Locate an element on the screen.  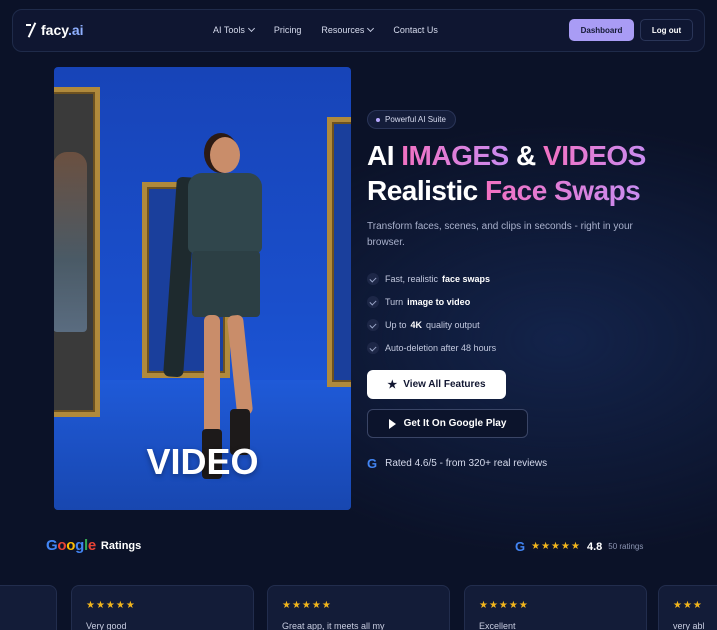
headline-line-1: AI IMAGES & VIDEOS is located at coordinates (506, 155).